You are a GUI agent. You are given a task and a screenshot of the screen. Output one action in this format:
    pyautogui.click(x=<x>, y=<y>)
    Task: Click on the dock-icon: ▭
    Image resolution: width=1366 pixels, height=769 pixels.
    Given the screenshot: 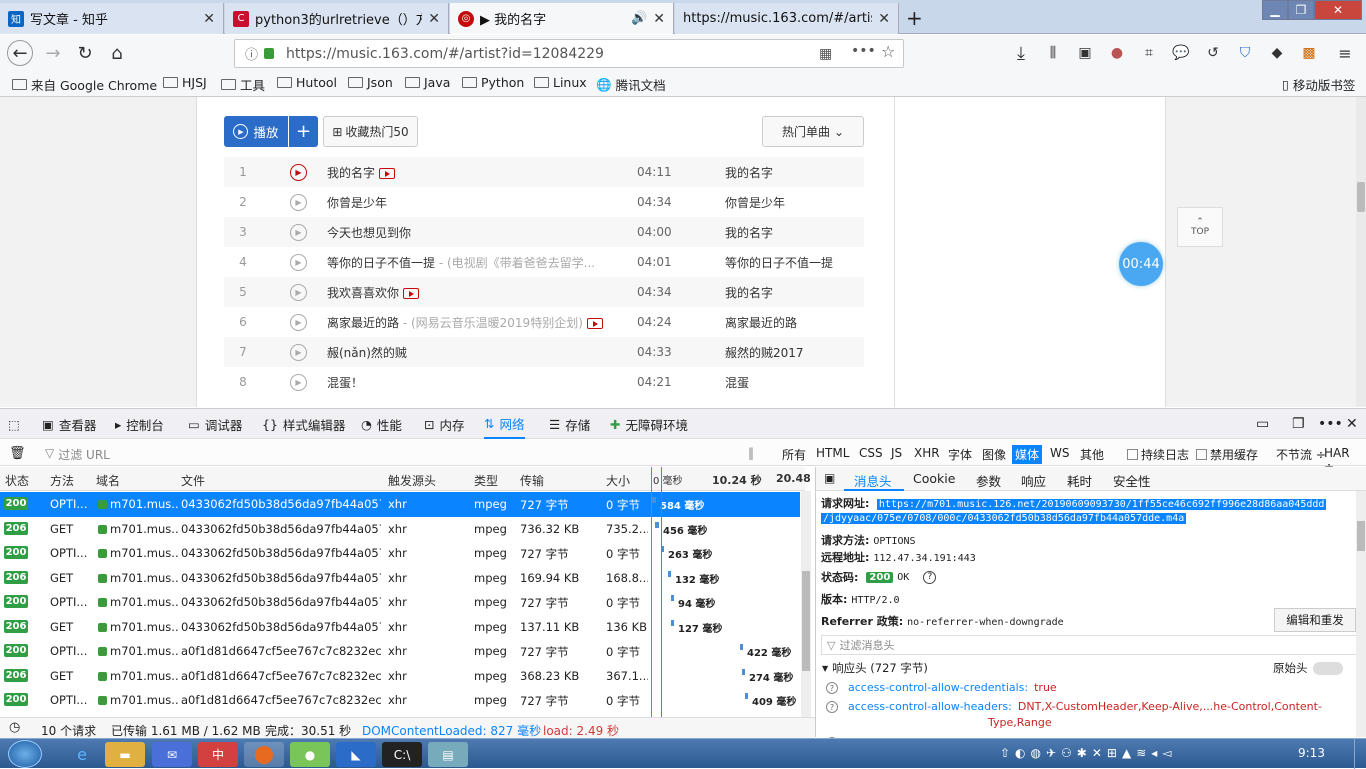 What is the action you would take?
    pyautogui.click(x=1262, y=424)
    